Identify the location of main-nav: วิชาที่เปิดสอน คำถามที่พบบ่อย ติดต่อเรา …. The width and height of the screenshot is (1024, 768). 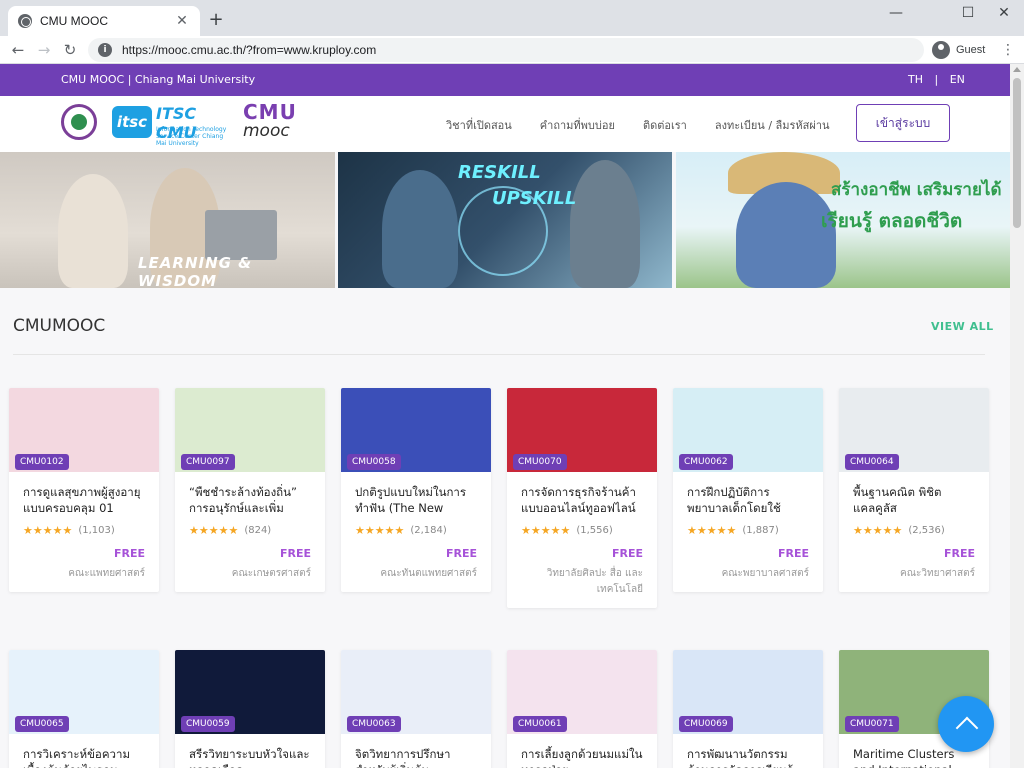
(652, 125).